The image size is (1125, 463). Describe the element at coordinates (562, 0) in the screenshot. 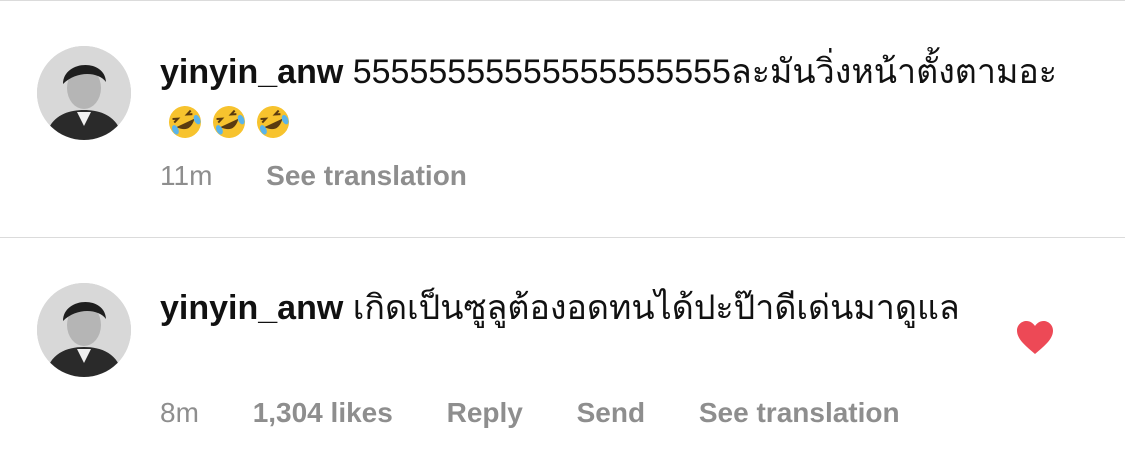

I see `top-divider` at that location.